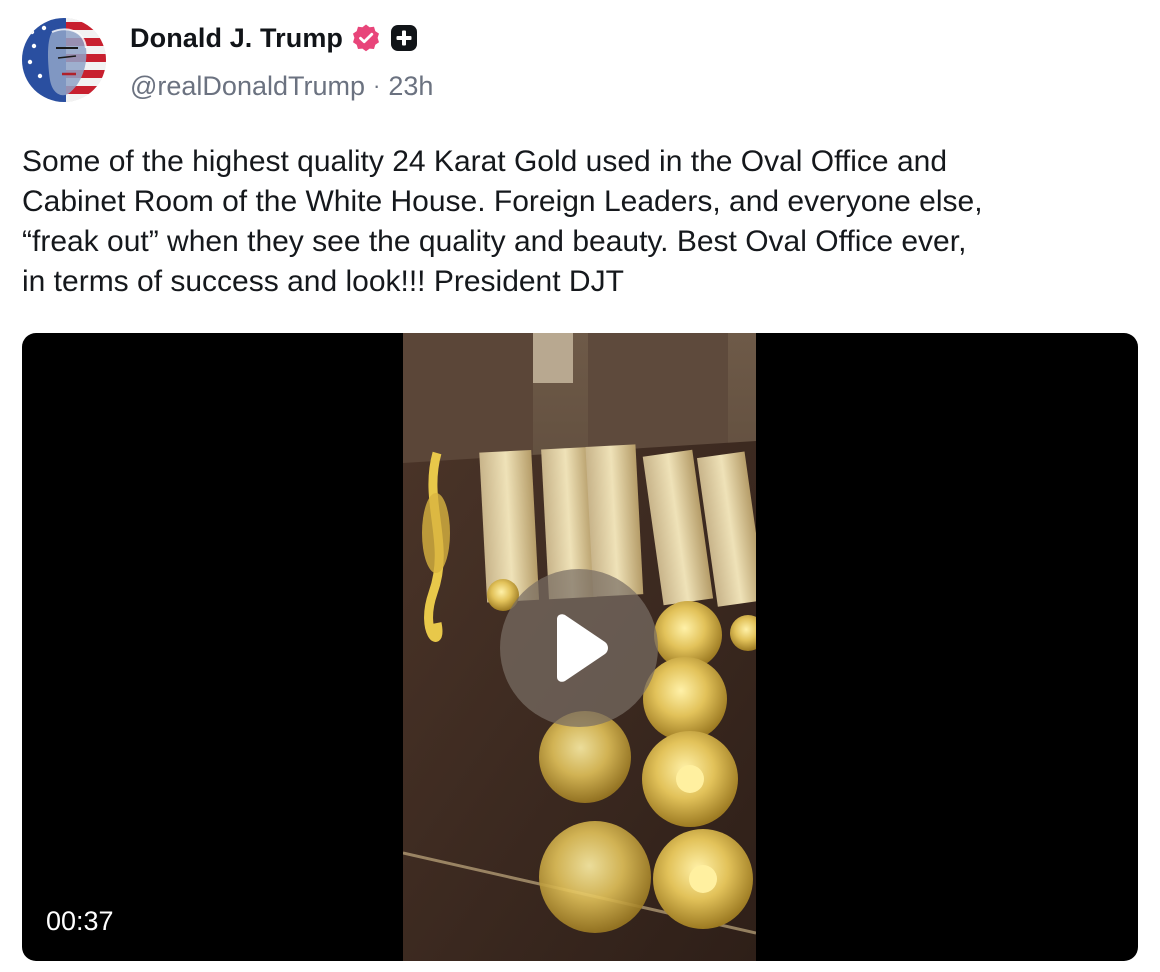 The width and height of the screenshot is (1160, 972). I want to click on post-timestamp: 23h, so click(410, 86).